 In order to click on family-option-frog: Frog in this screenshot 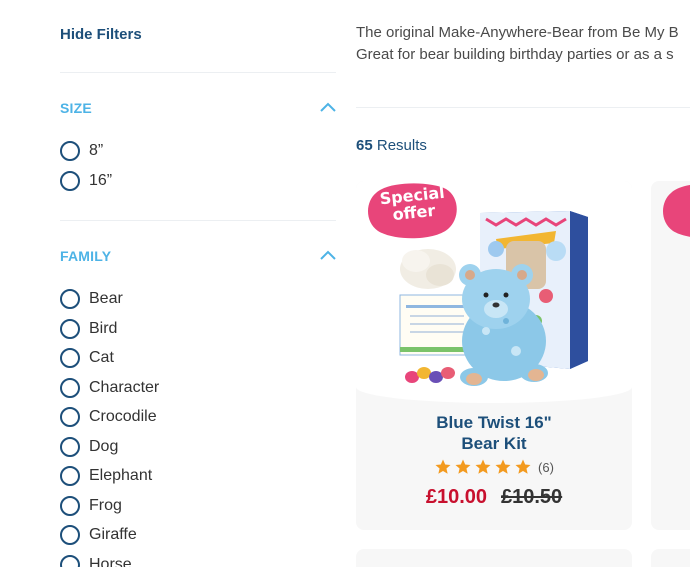, I will do `click(91, 506)`.